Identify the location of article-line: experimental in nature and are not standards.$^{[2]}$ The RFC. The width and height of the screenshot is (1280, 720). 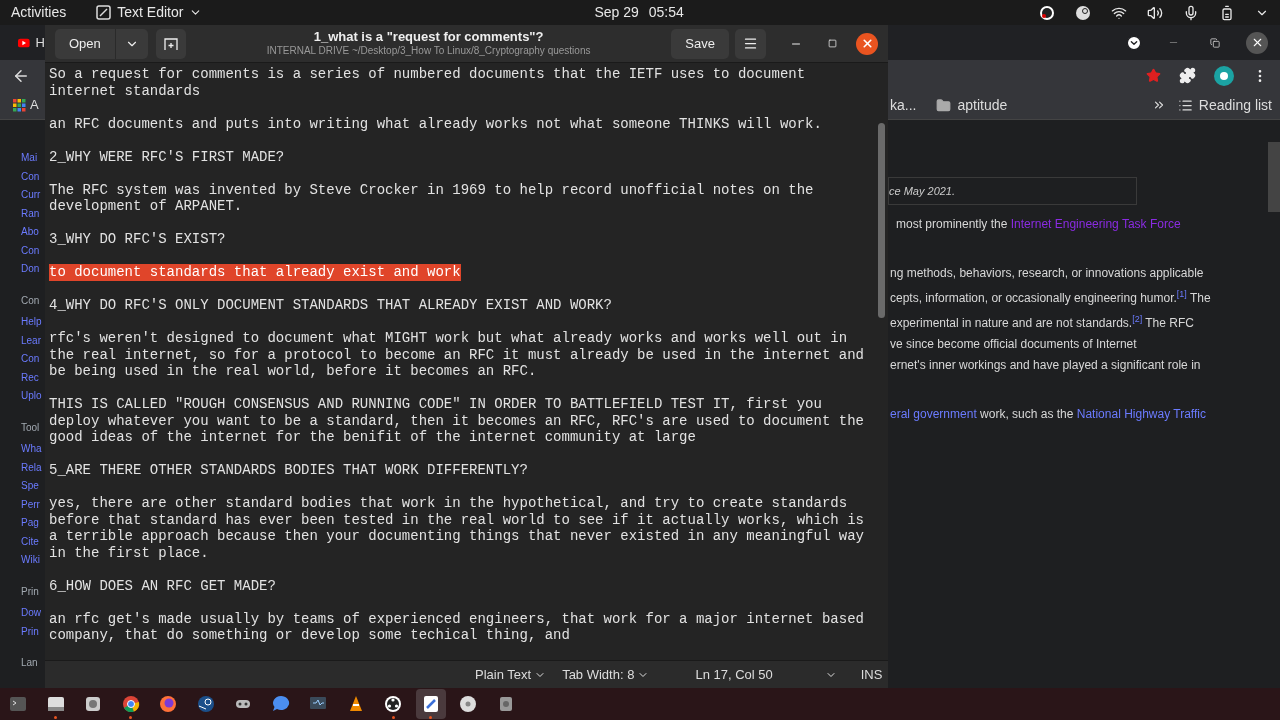
(1042, 322).